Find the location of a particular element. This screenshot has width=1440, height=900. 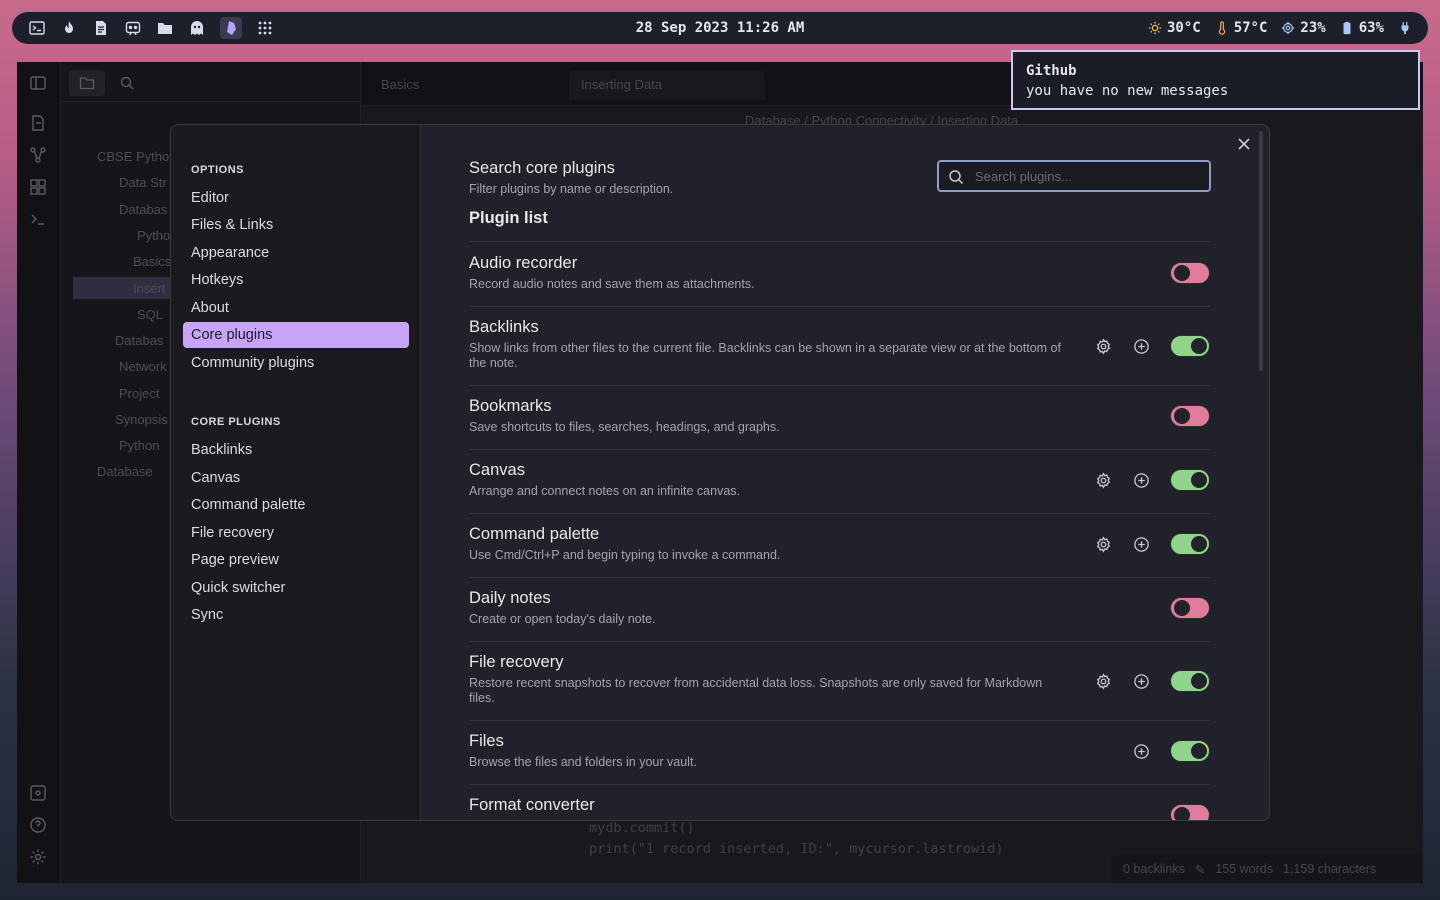

notification-popup: Github you have no new messages is located at coordinates (1215, 80).